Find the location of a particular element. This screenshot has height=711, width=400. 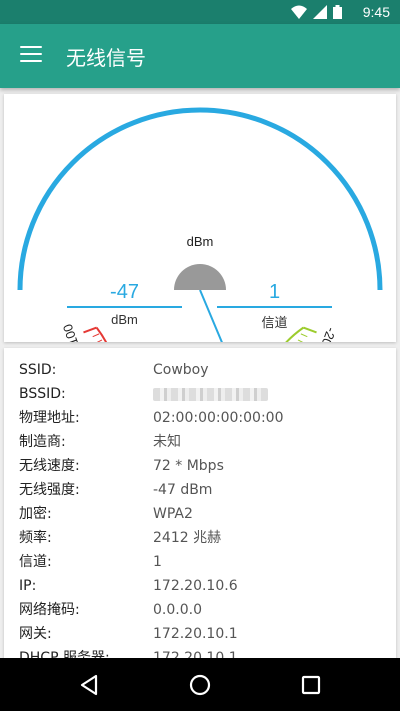

channel-readout-underline is located at coordinates (274, 307).